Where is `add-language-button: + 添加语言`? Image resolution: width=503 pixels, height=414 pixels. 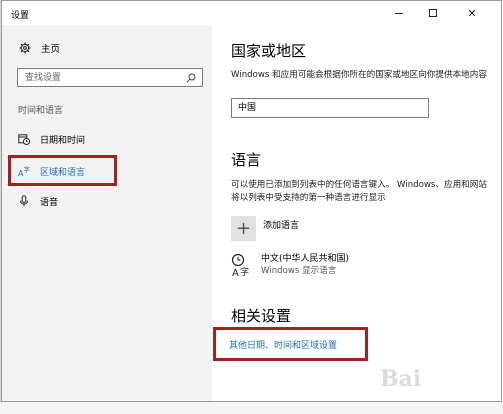
add-language-button: + 添加语言 is located at coordinates (265, 228).